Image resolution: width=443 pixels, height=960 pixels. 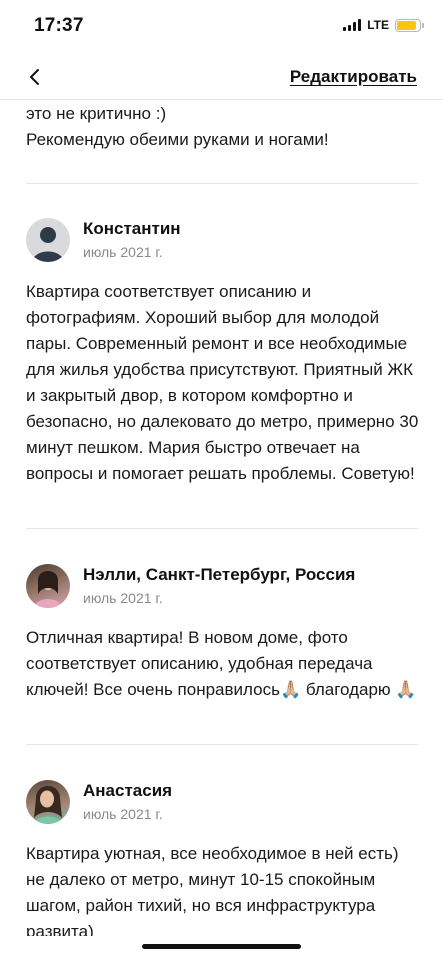 I want to click on chevron-left-icon, so click(x=34, y=77).